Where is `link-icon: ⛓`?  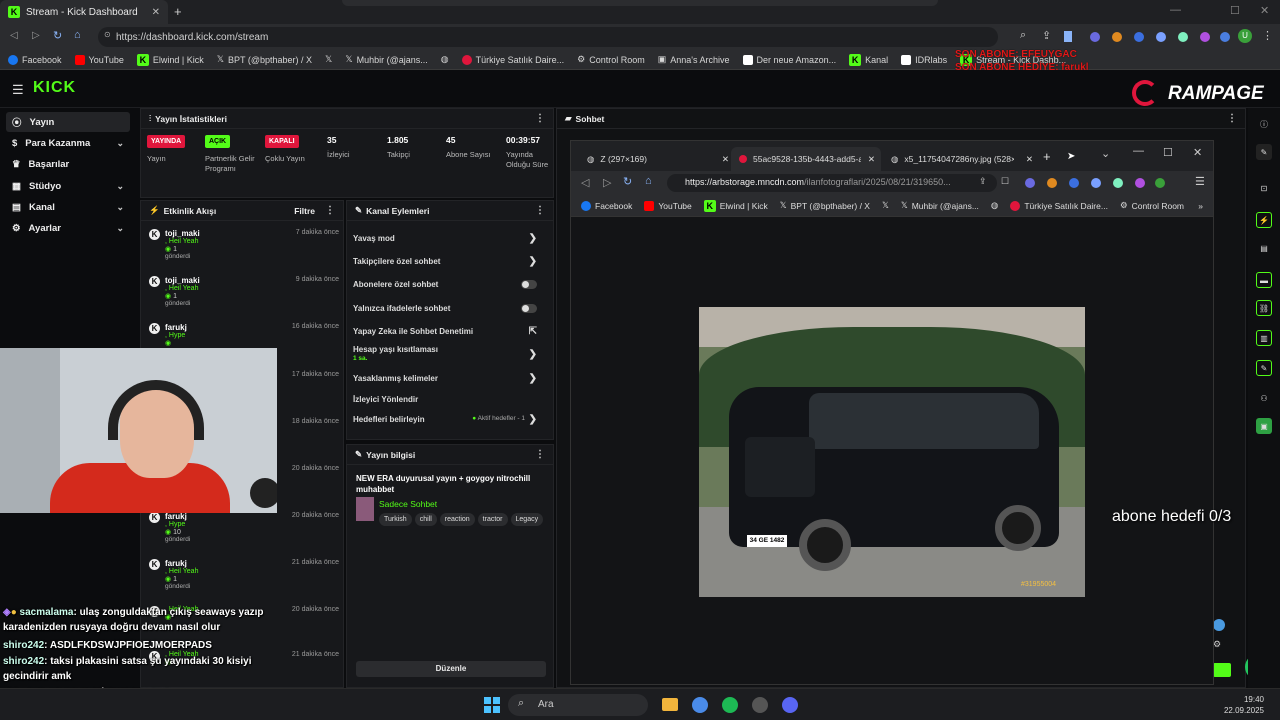
link-icon: ⛓ is located at coordinates (1264, 308).